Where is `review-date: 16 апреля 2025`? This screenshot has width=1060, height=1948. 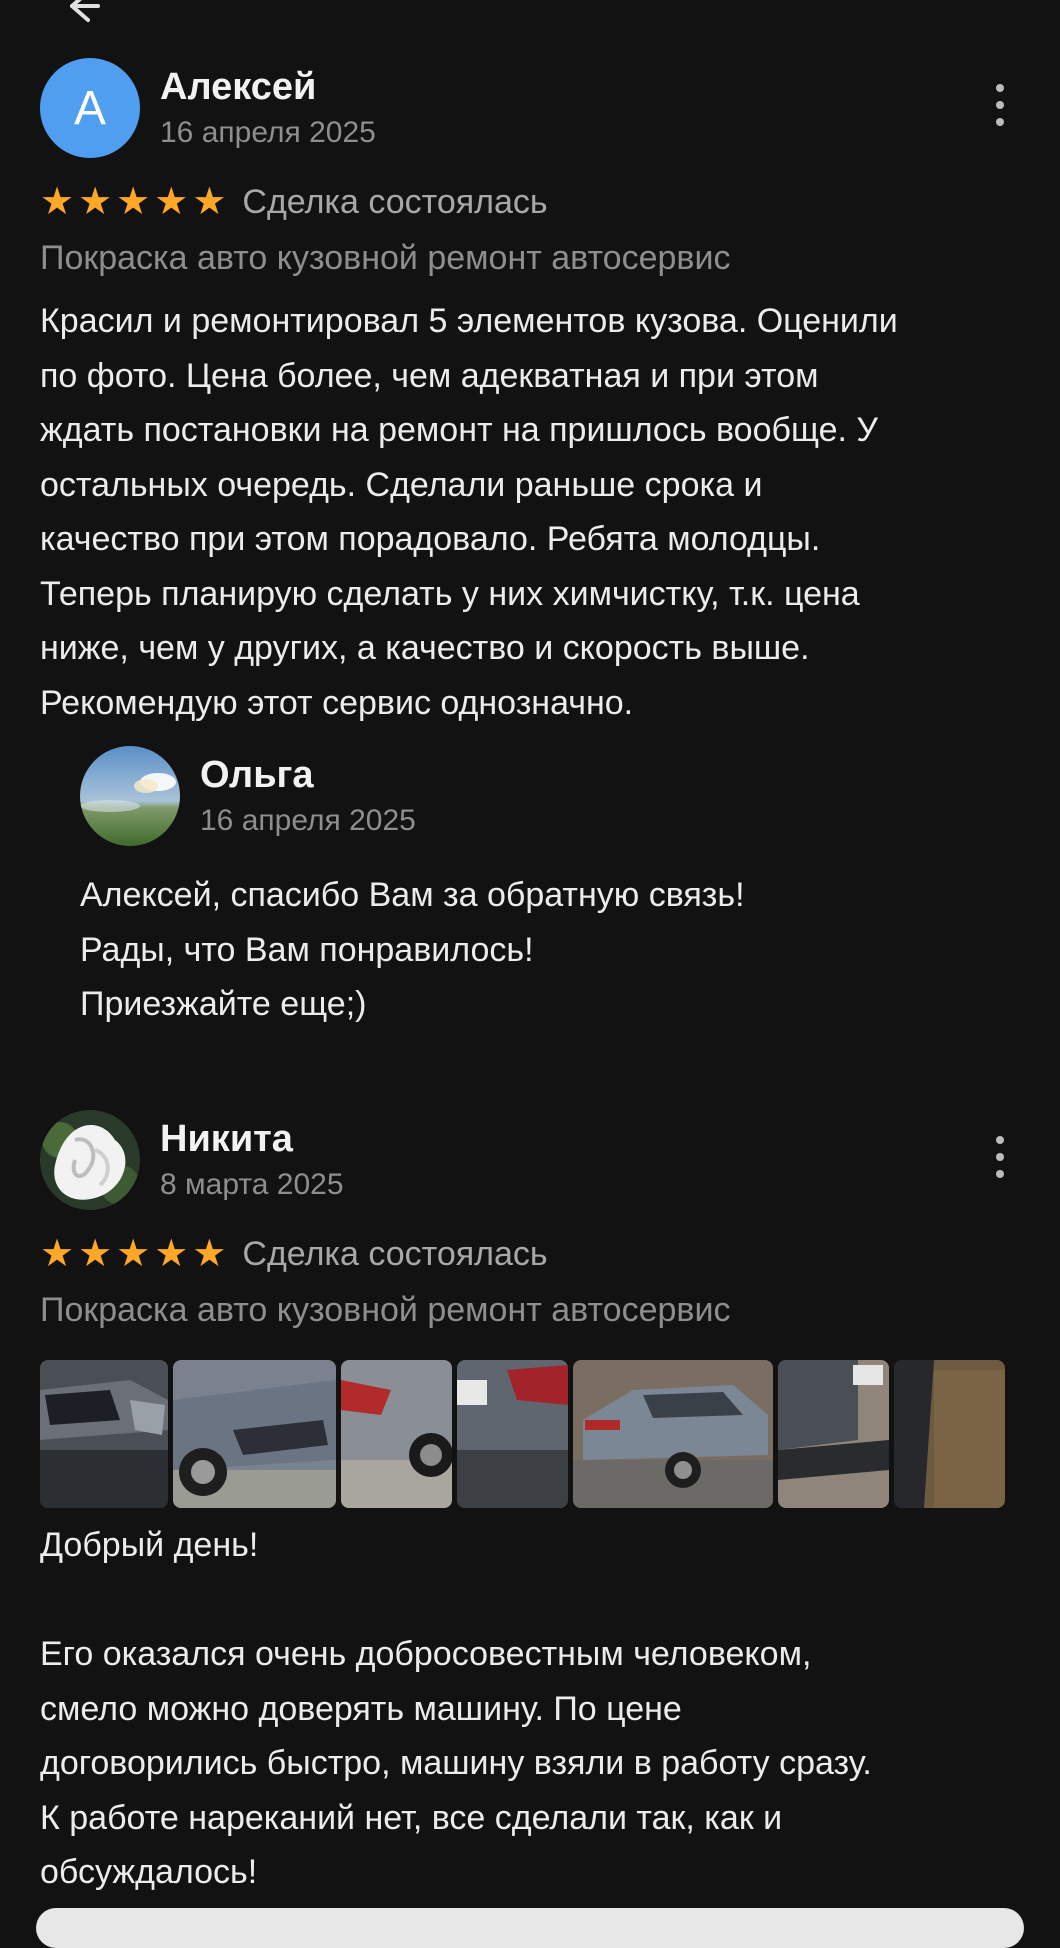 review-date: 16 апреля 2025 is located at coordinates (268, 132).